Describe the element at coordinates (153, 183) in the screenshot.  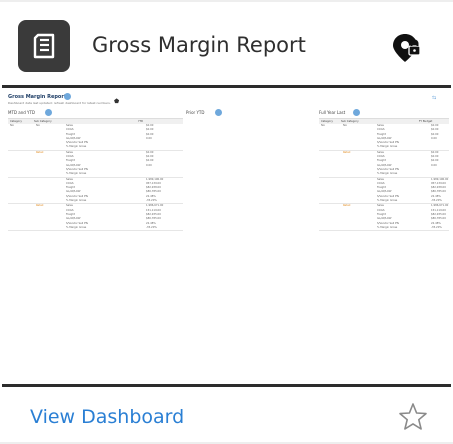
I see `preview-cell: 957,139.00` at that location.